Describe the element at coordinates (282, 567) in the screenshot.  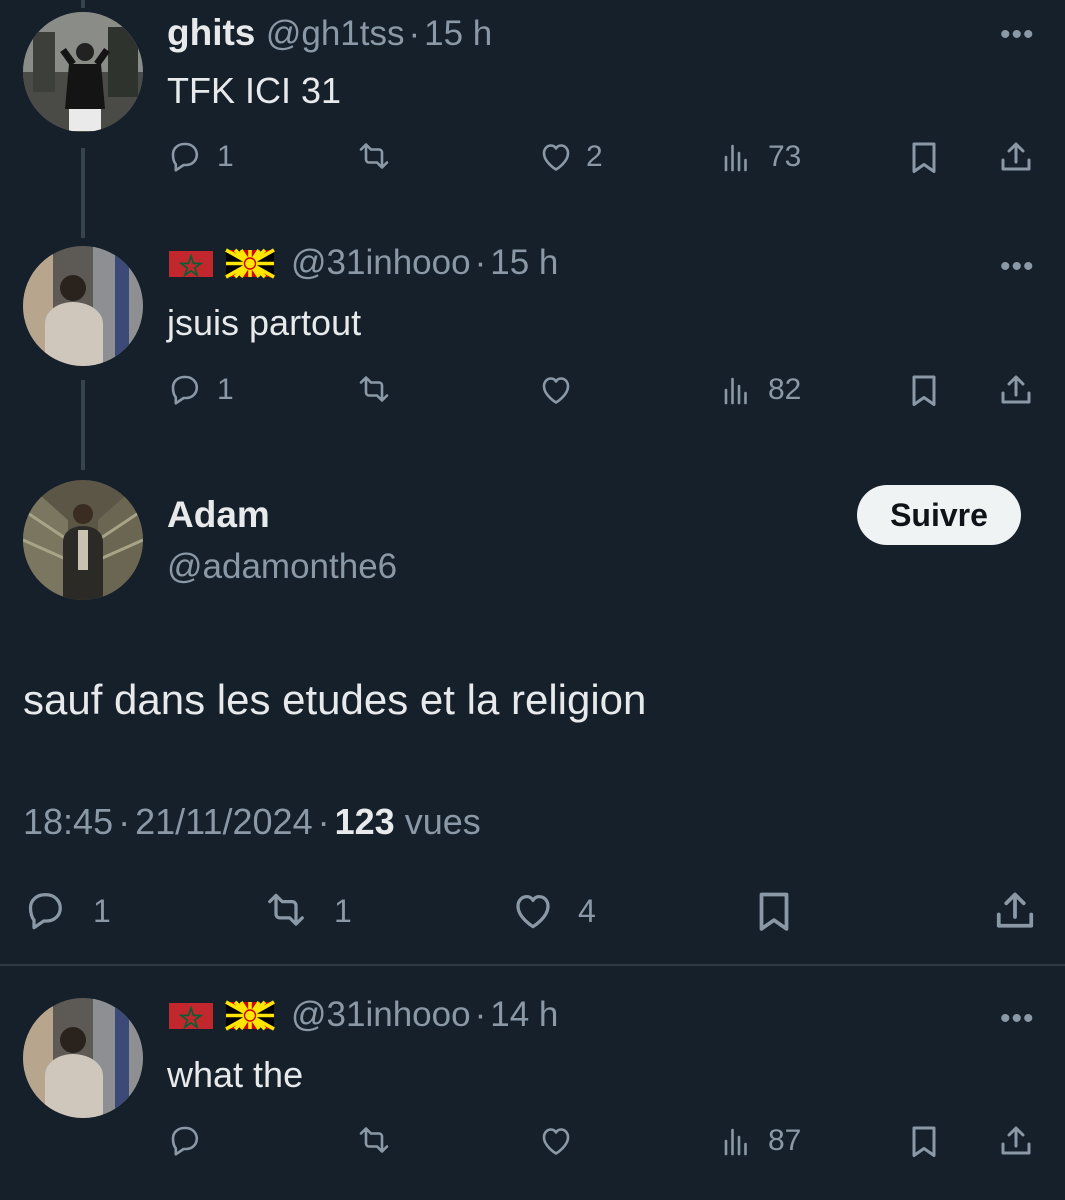
I see `author-handle: @adamonthe6` at that location.